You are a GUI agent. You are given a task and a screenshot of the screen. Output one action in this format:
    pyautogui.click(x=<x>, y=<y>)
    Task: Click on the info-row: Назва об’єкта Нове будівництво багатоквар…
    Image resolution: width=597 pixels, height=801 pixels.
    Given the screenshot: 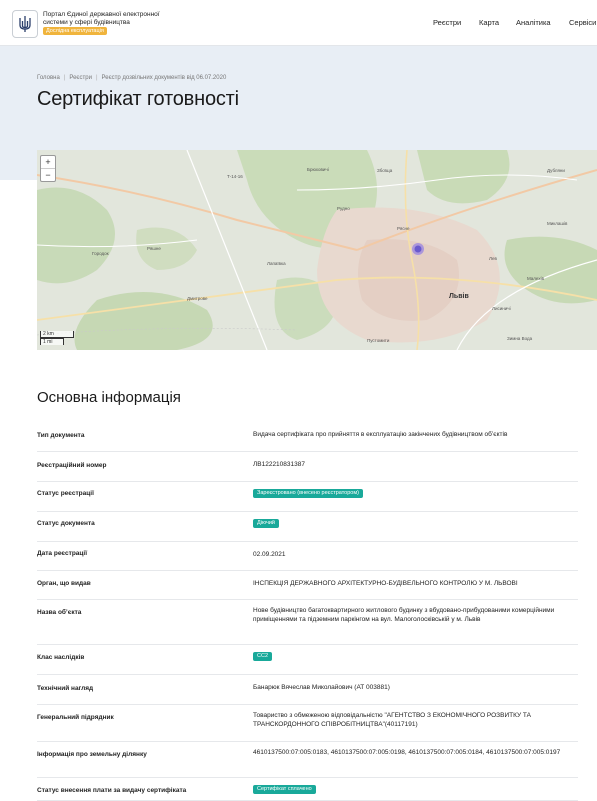 What is the action you would take?
    pyautogui.click(x=307, y=622)
    